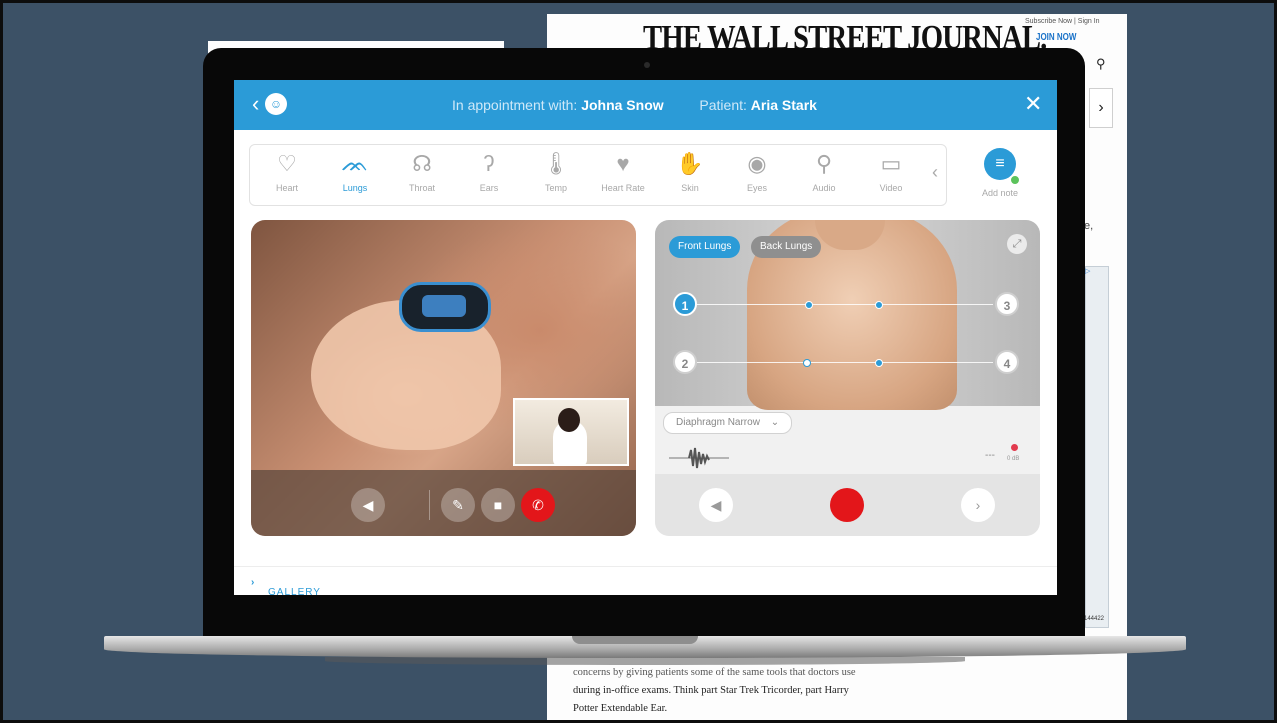 The image size is (1277, 723). Describe the element at coordinates (716, 505) in the screenshot. I see `speaker-button: ◀` at that location.